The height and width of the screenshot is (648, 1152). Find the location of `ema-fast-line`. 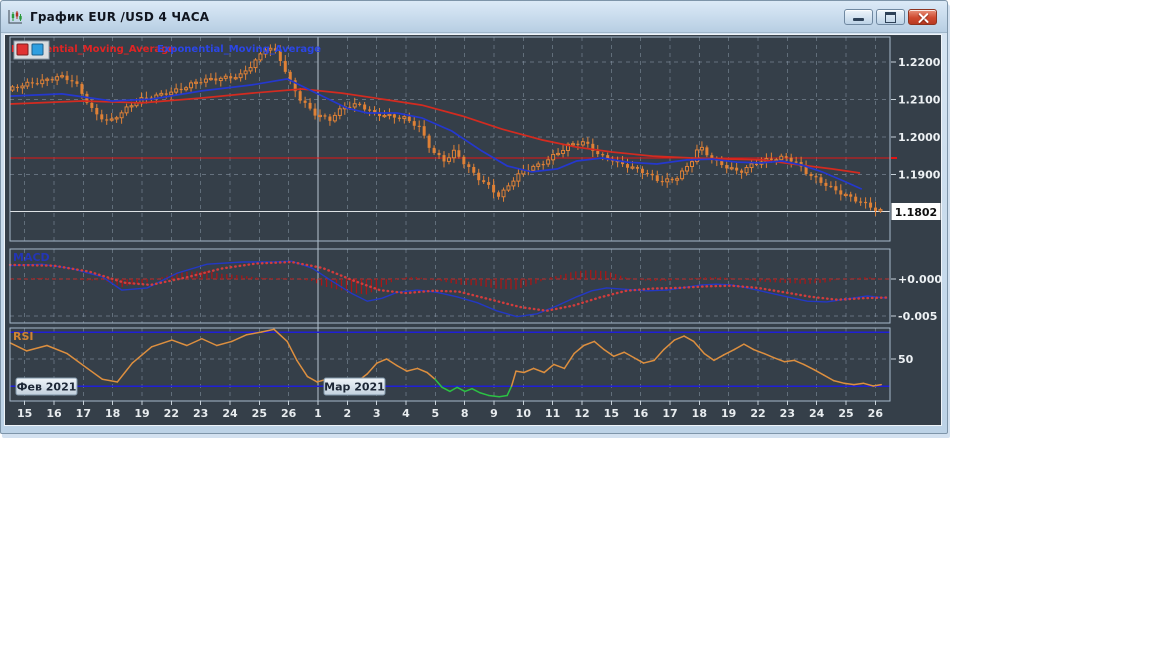

ema-fast-line is located at coordinates (436, 134).